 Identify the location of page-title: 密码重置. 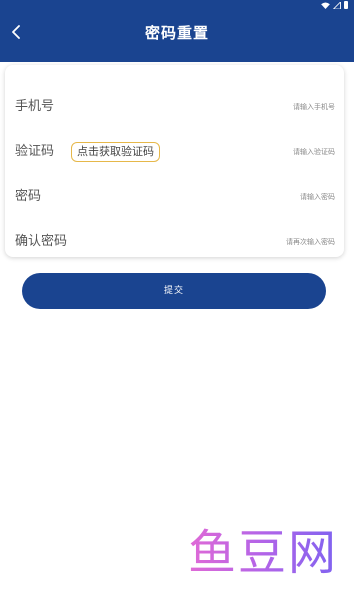
(176, 33).